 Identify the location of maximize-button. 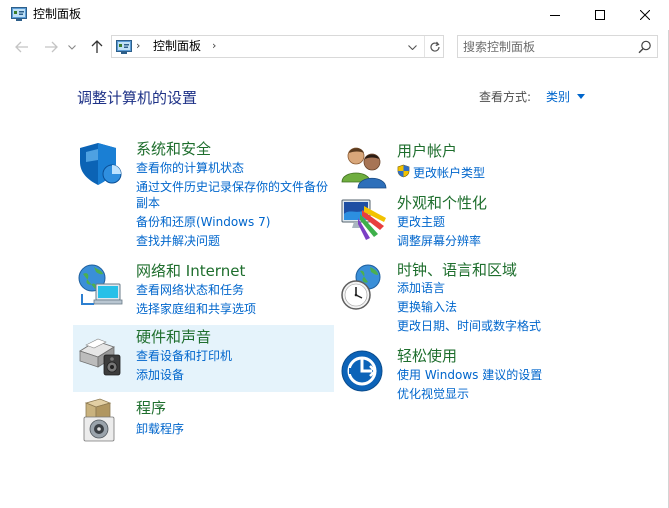
(600, 15).